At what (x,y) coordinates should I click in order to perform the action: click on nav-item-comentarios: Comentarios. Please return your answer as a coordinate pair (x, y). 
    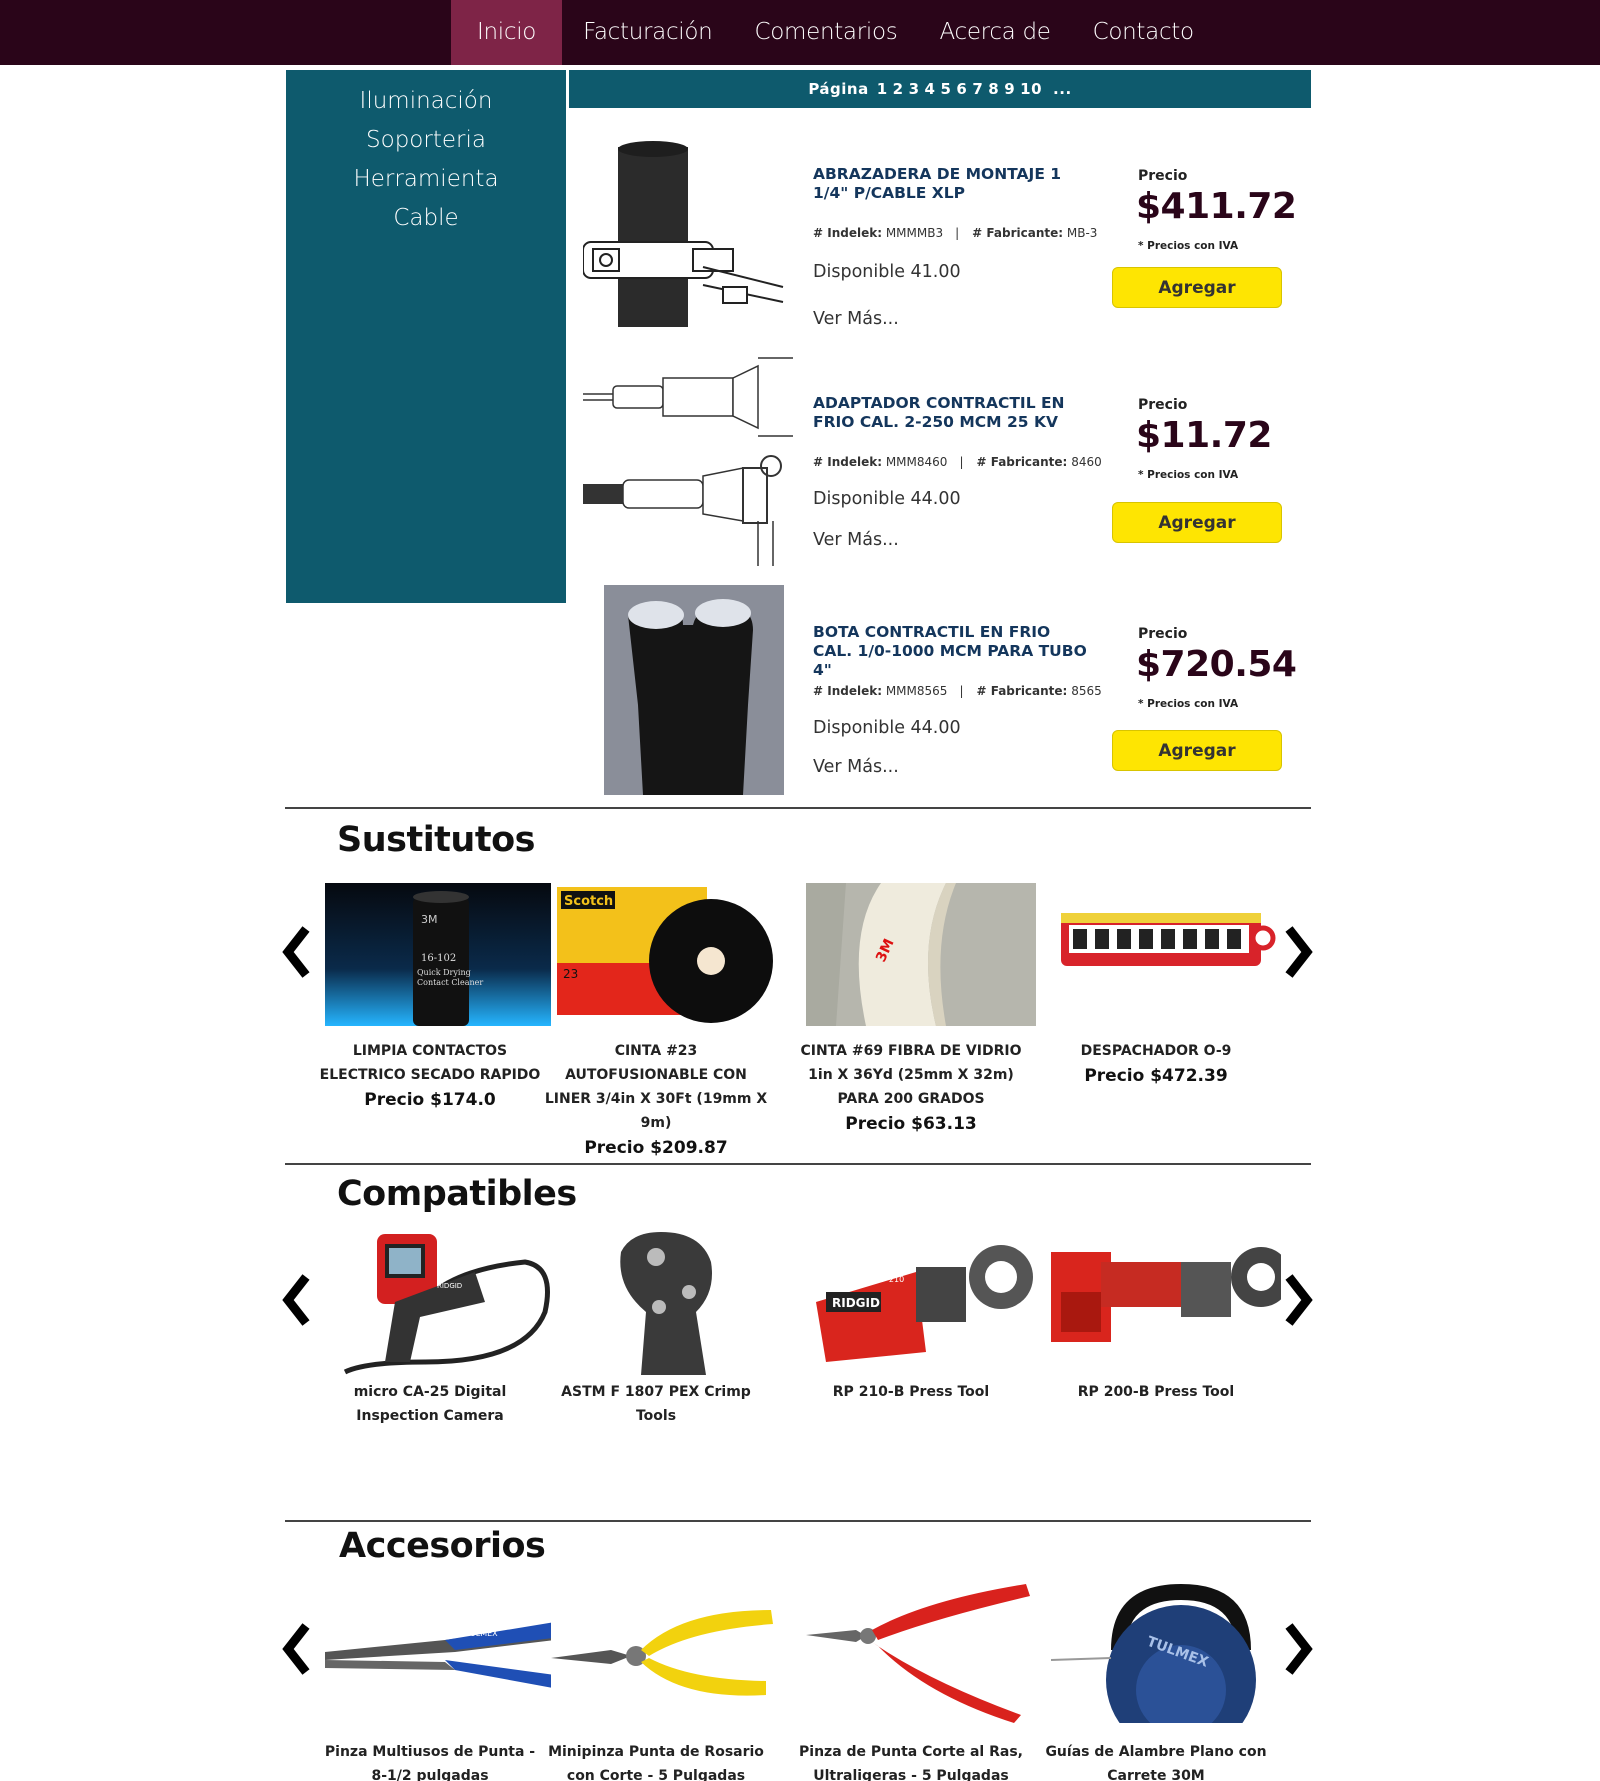
    Looking at the image, I should click on (825, 32).